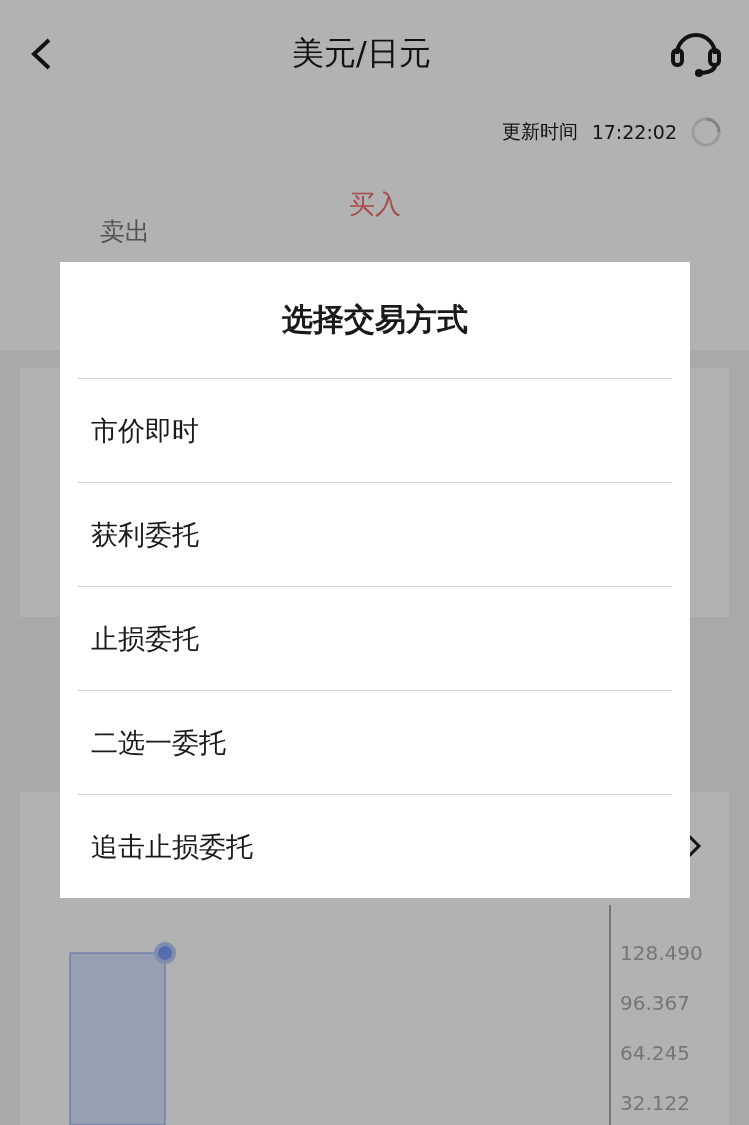 The width and height of the screenshot is (749, 1125). What do you see at coordinates (661, 953) in the screenshot?
I see `axis-label: 128.490` at bounding box center [661, 953].